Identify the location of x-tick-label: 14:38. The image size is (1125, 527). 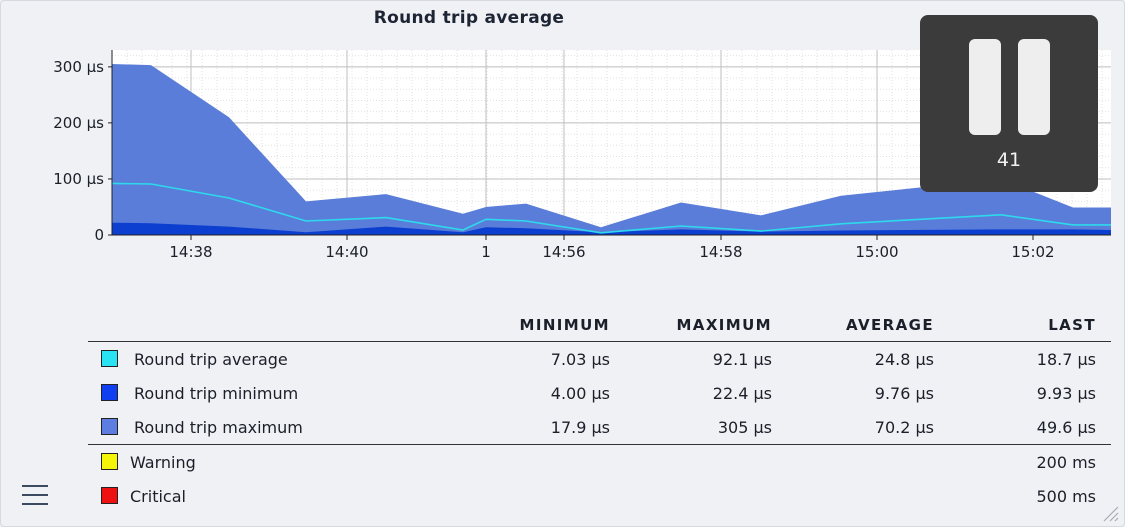
(190, 252).